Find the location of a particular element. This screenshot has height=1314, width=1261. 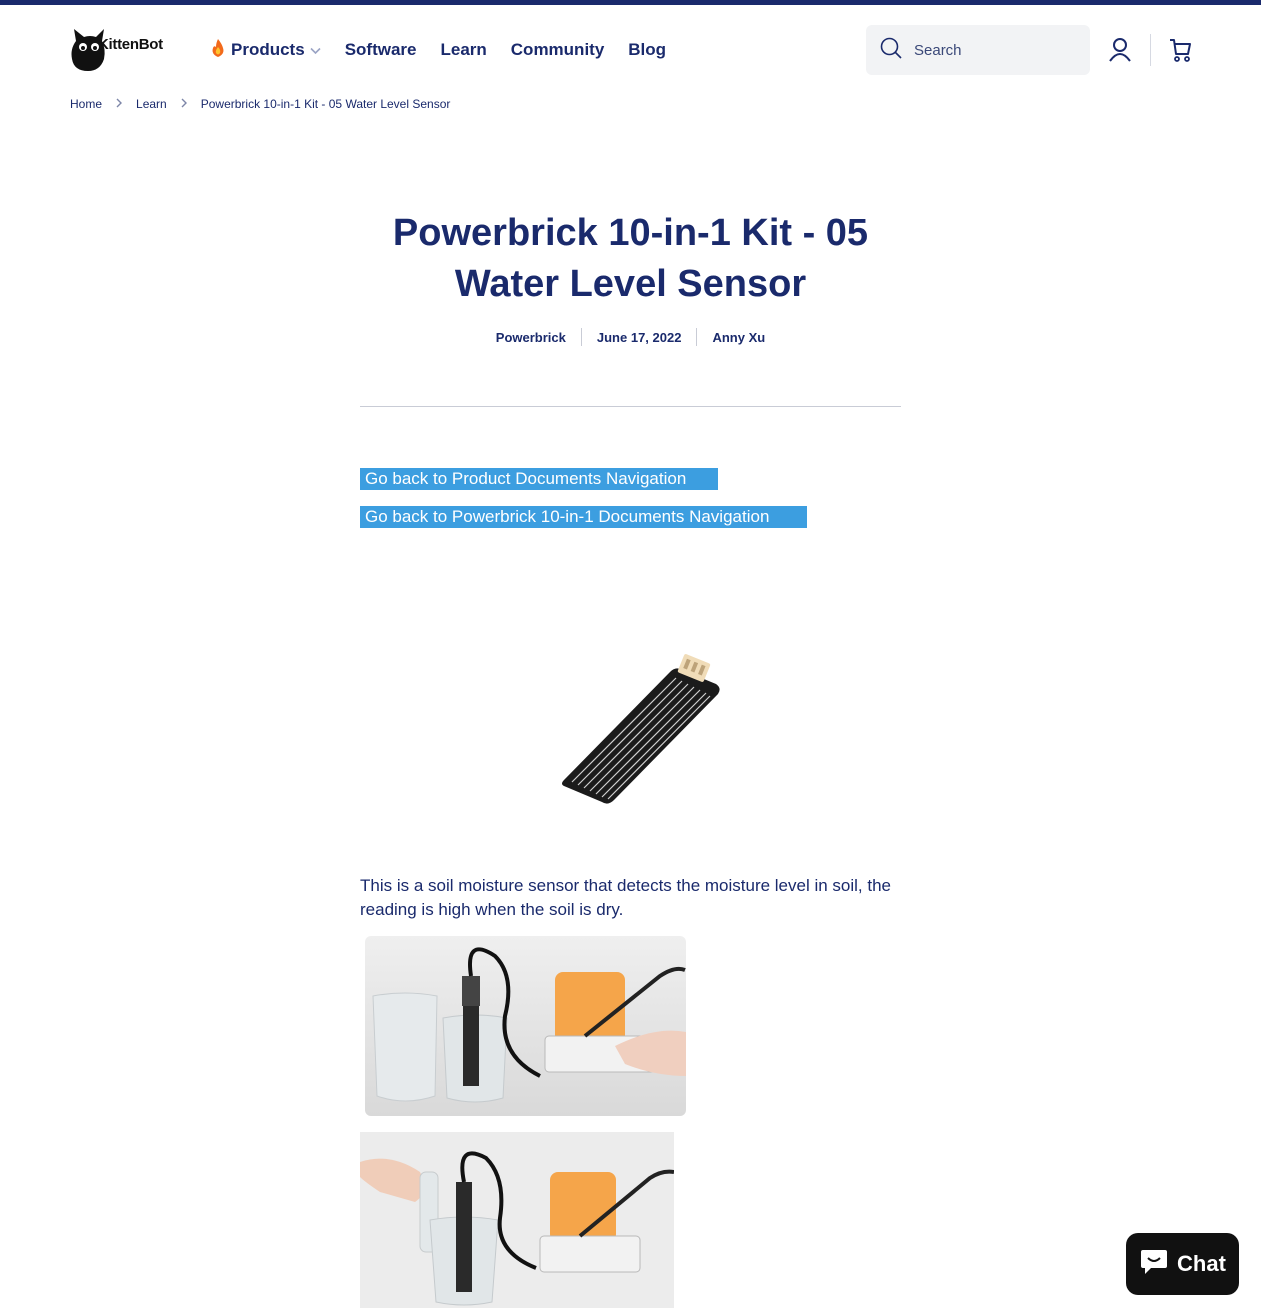

search-icon is located at coordinates (891, 50).